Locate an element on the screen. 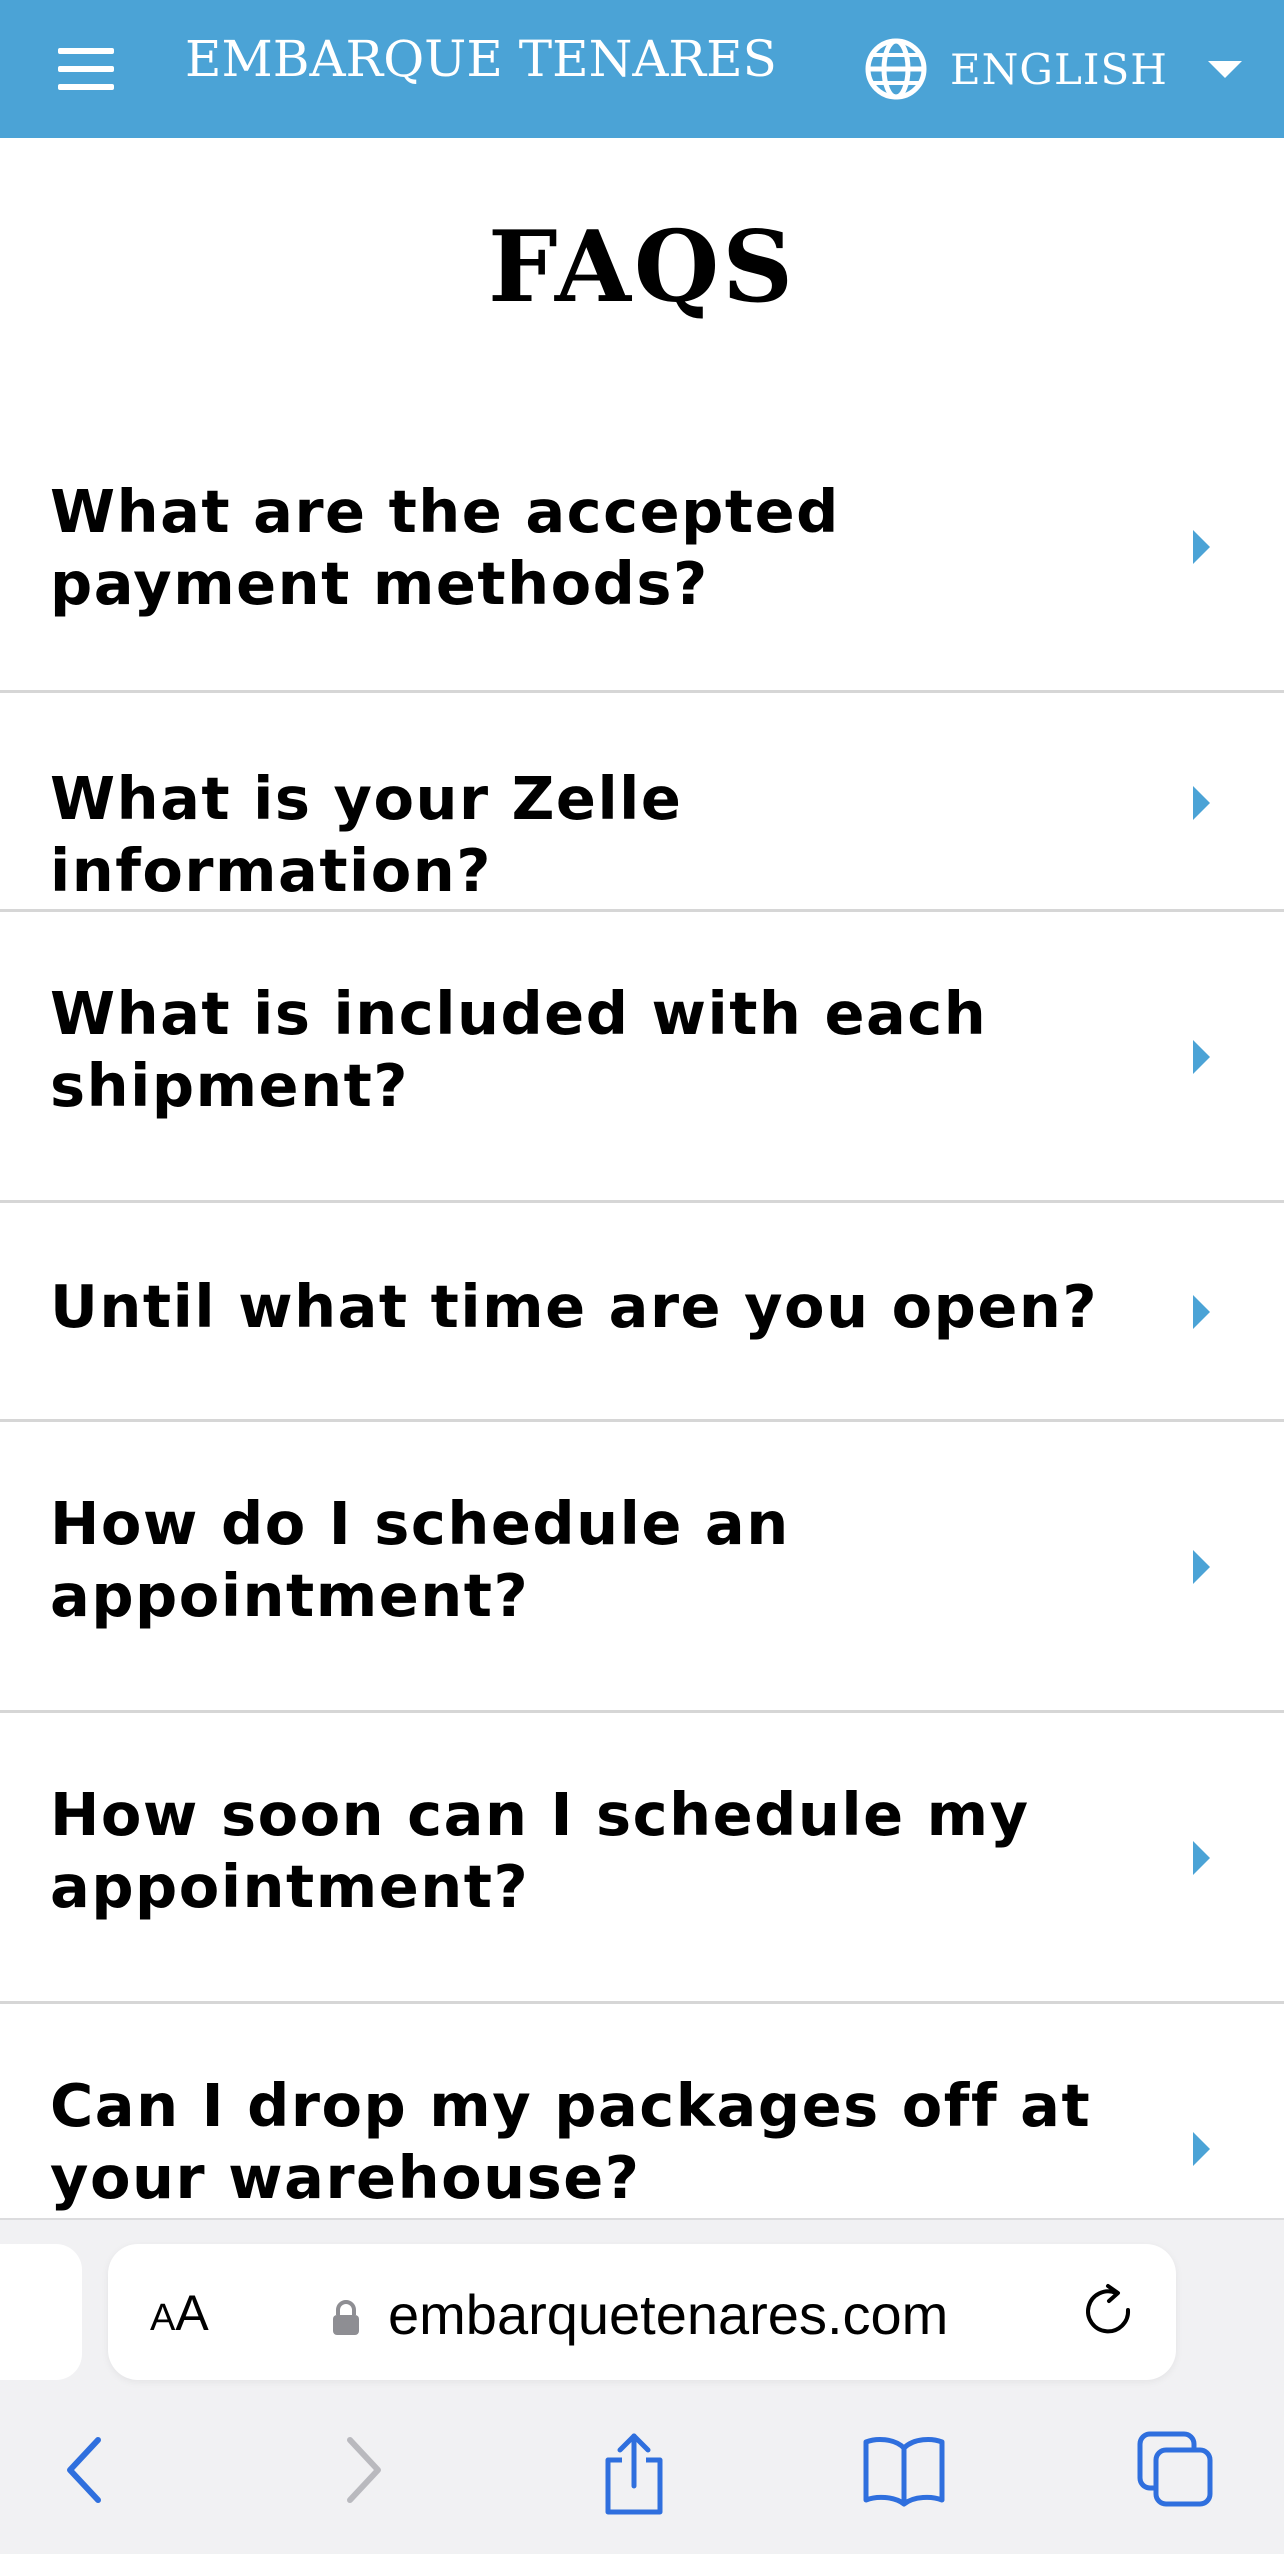 This screenshot has height=2554, width=1284. faq-item-schedule: How do I schedule an appointment? is located at coordinates (642, 1567).